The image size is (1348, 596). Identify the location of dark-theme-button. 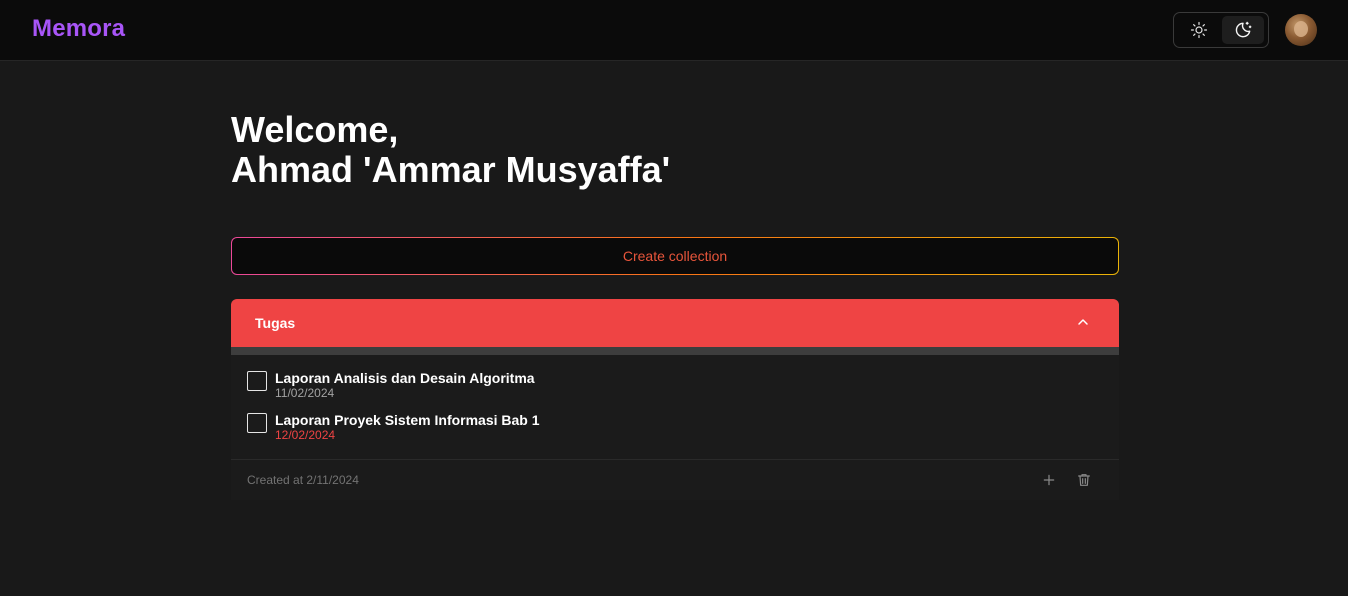
(1243, 30).